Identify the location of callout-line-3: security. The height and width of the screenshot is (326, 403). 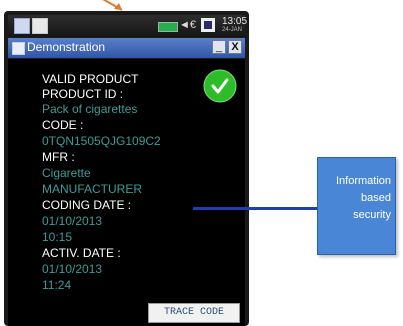
(372, 215).